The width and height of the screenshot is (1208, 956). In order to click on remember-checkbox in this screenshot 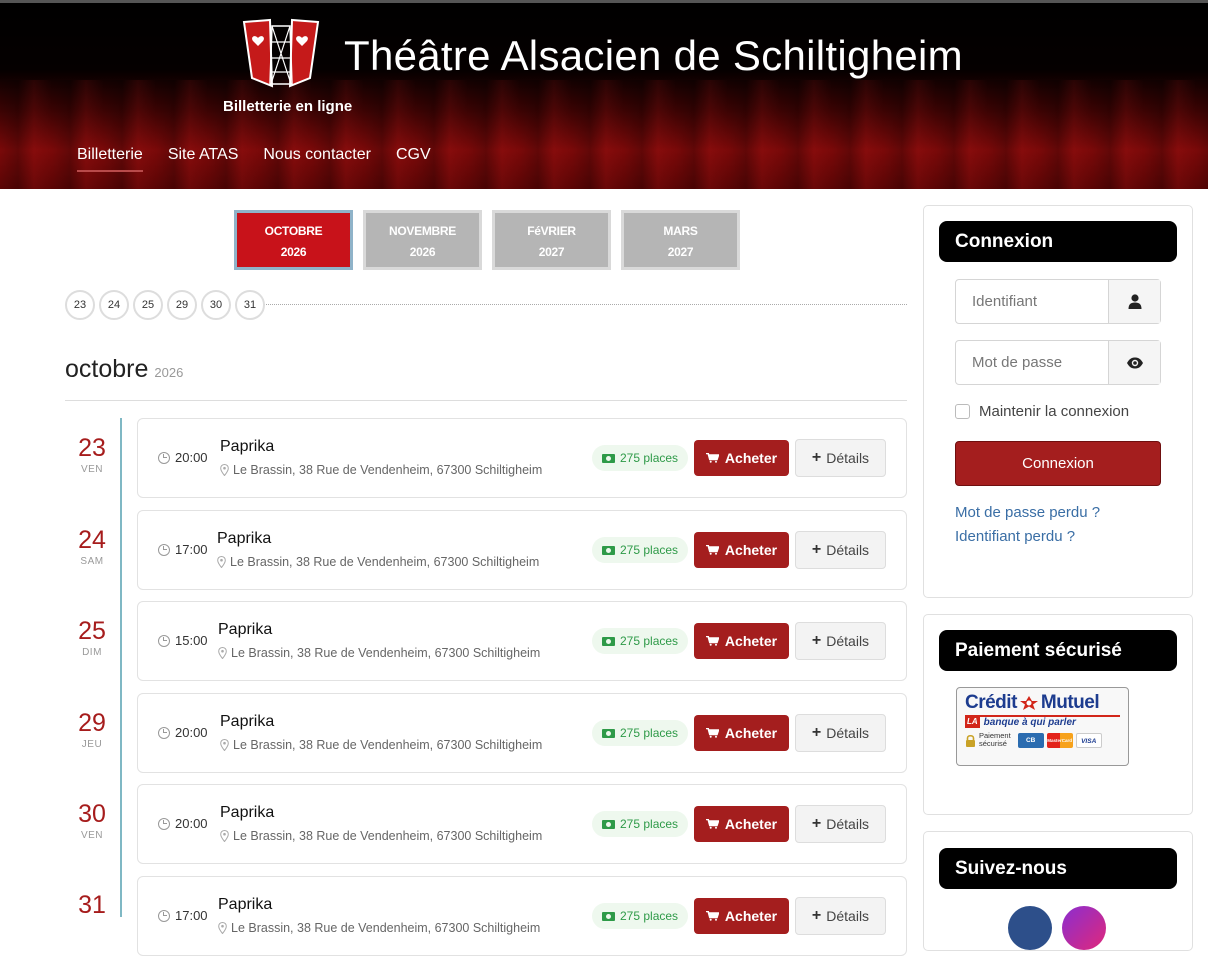, I will do `click(962, 411)`.